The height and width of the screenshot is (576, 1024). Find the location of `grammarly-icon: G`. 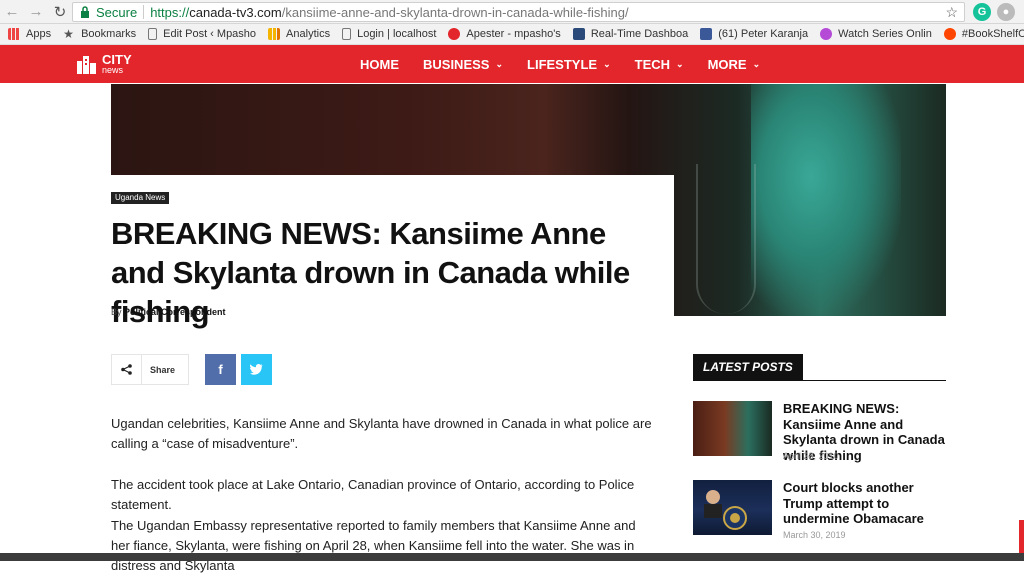

grammarly-icon: G is located at coordinates (982, 12).